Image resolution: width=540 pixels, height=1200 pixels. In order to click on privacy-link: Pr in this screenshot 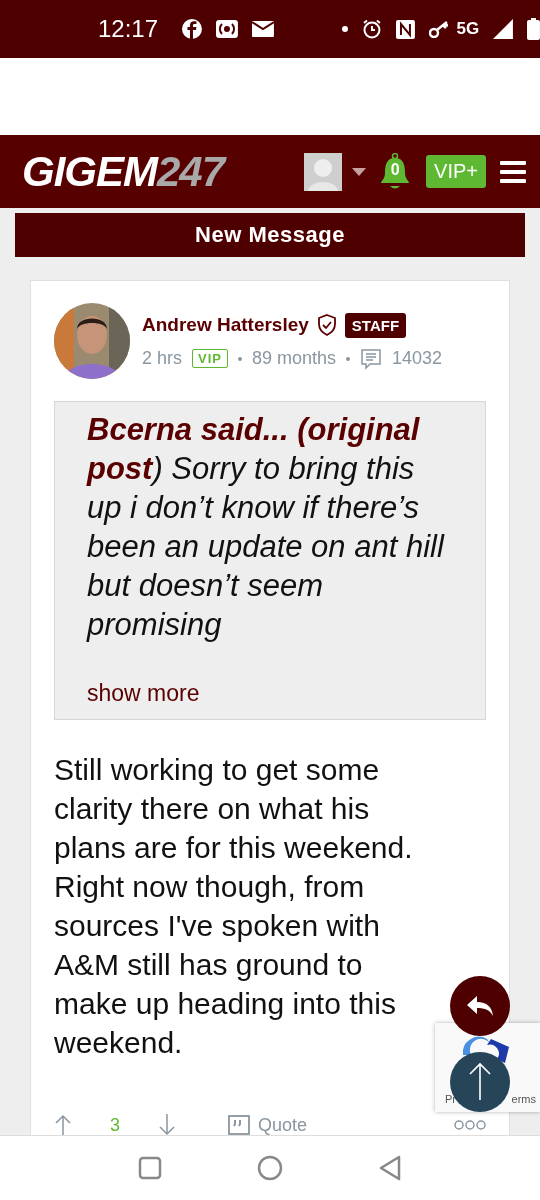, I will do `click(450, 1099)`.